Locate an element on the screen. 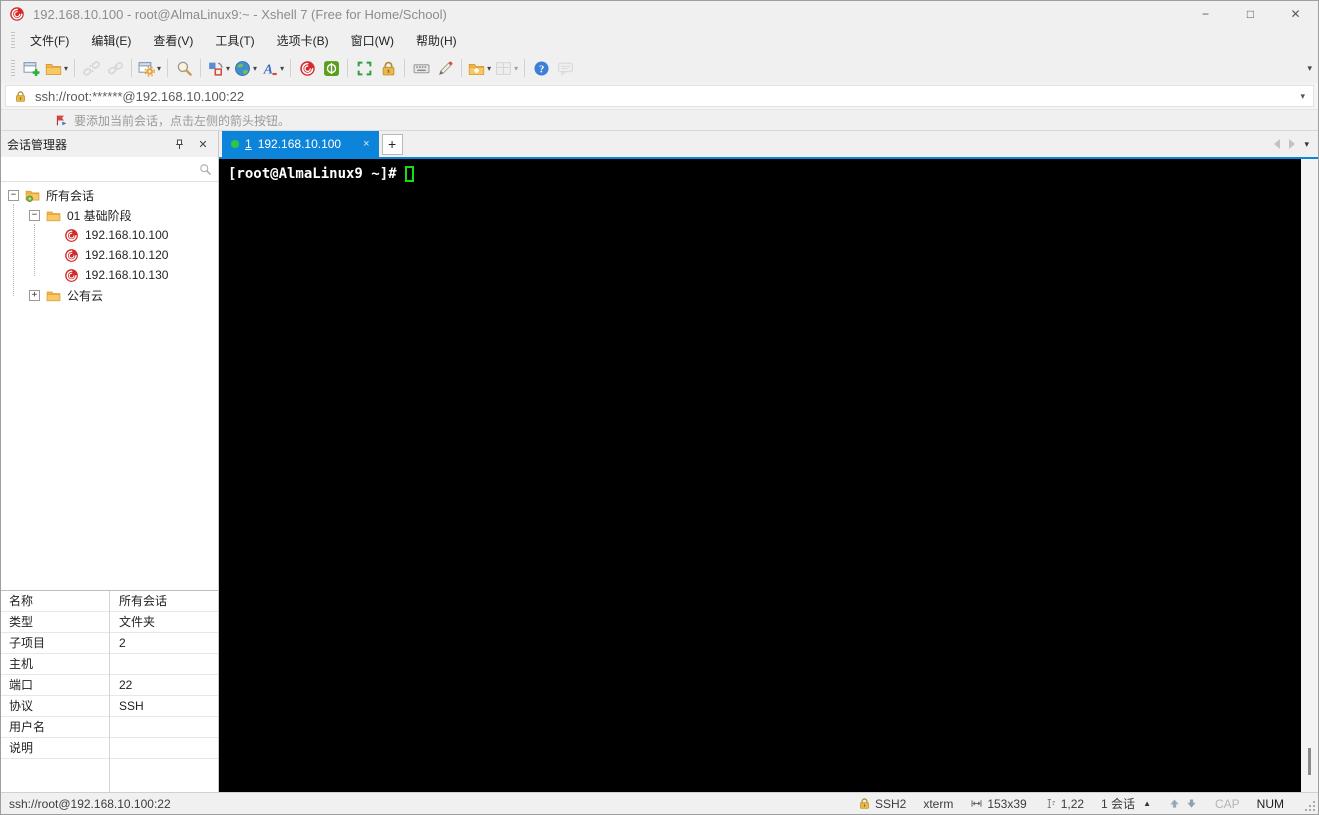 The height and width of the screenshot is (815, 1319). tab-list-dropdown-icon: ▾ is located at coordinates (1306, 144).